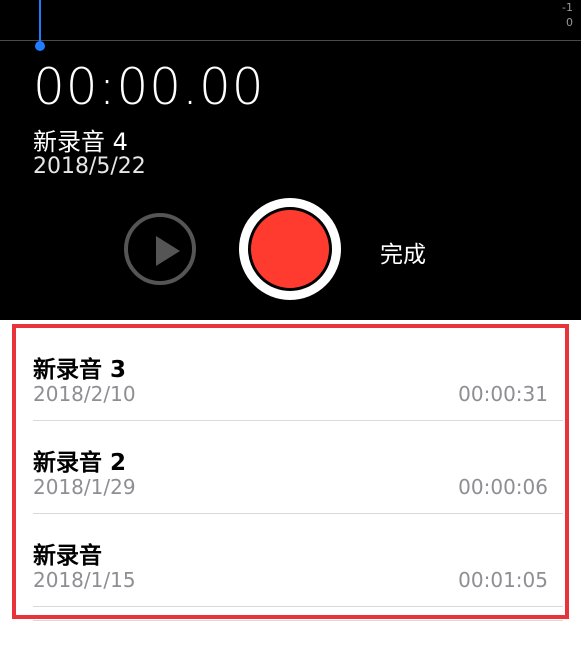 This screenshot has width=581, height=657. What do you see at coordinates (168, 251) in the screenshot?
I see `play-icon` at bounding box center [168, 251].